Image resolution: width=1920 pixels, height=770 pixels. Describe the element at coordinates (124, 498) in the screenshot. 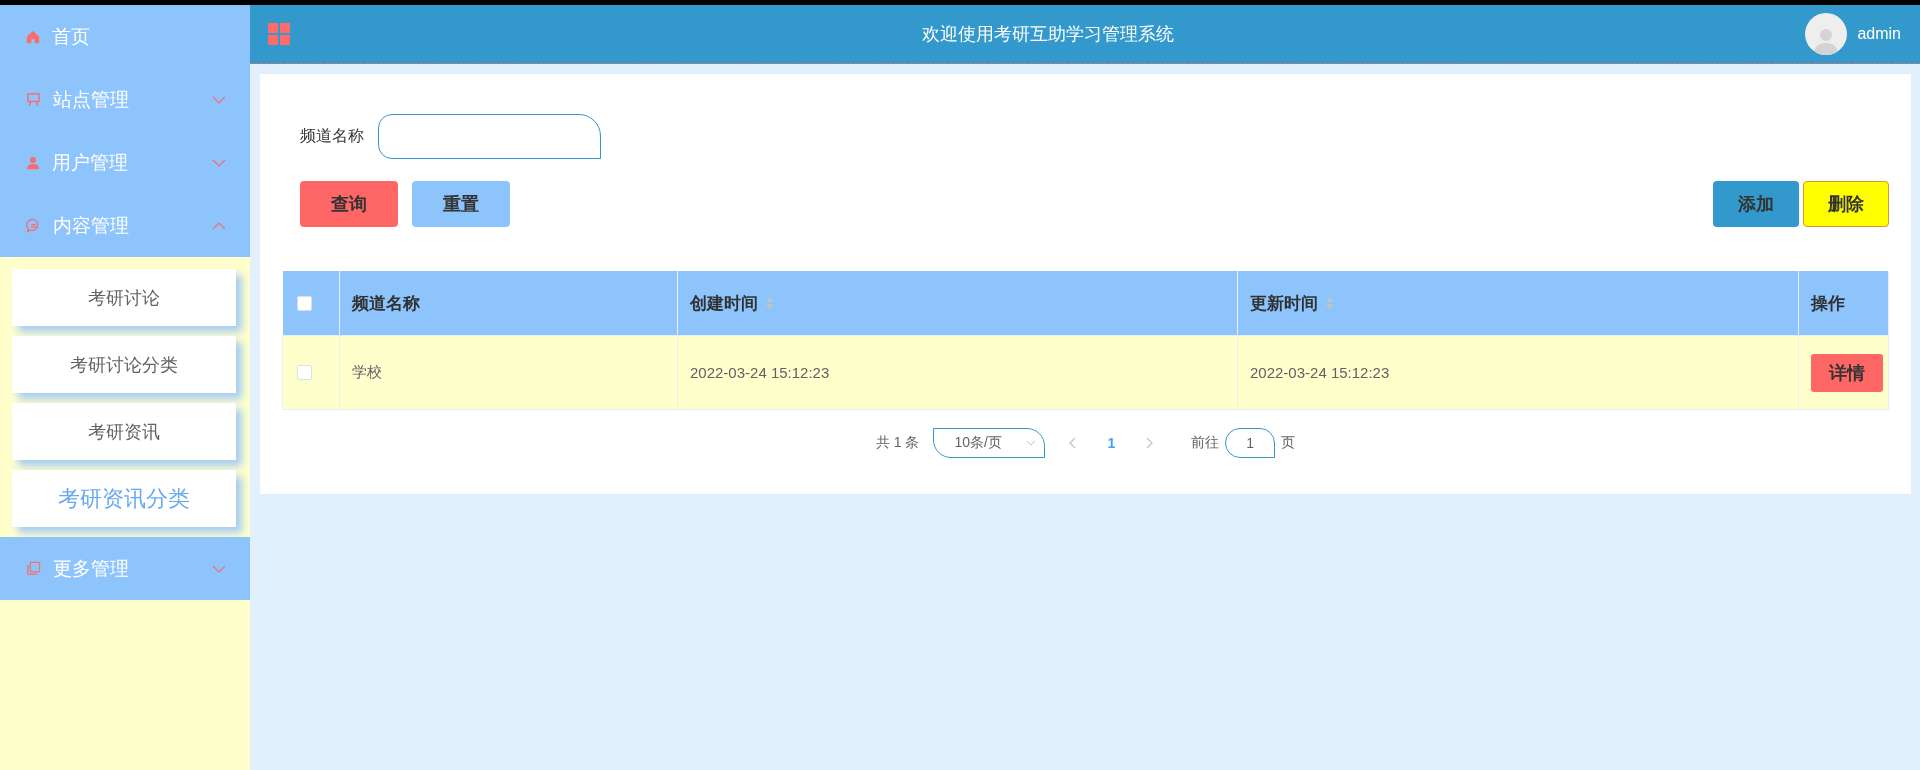

I see `submenu-item: 考研资讯分类` at that location.